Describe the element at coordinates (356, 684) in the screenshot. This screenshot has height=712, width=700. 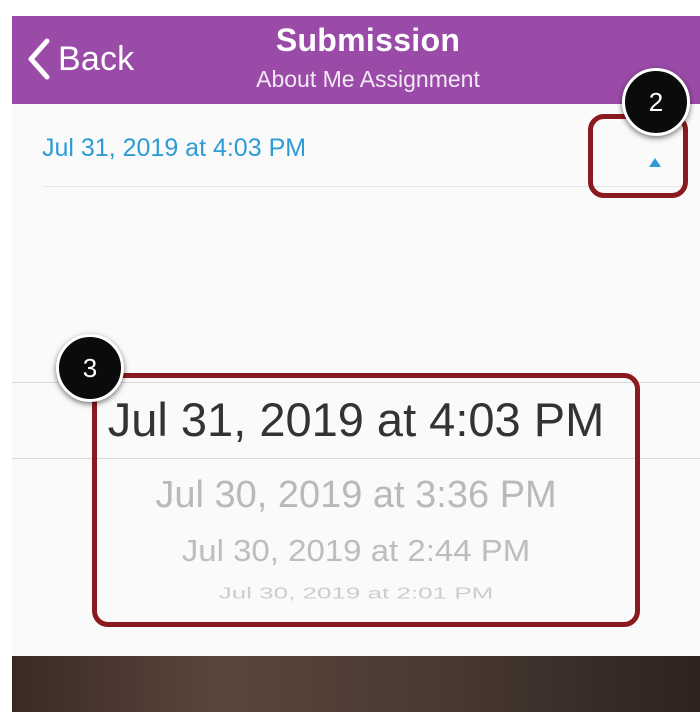
I see `background-photo` at that location.